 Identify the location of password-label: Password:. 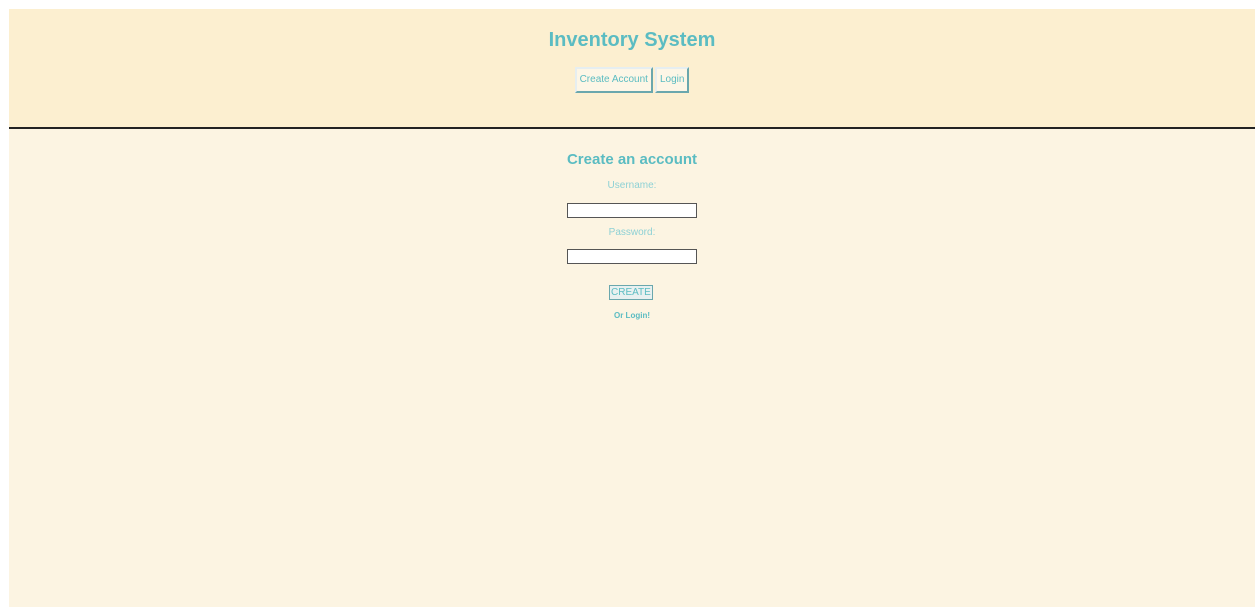
(632, 232).